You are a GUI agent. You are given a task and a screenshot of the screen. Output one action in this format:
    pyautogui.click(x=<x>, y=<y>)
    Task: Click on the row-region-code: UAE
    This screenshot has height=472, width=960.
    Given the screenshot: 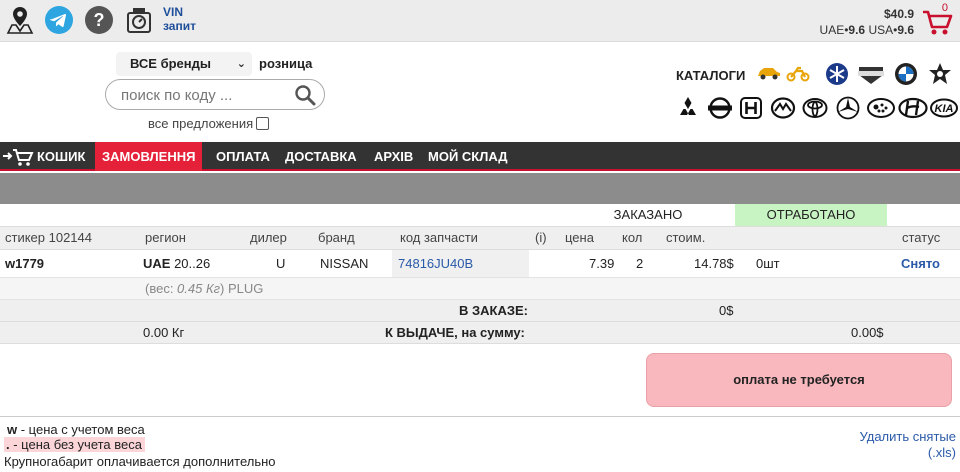 What is the action you would take?
    pyautogui.click(x=157, y=263)
    